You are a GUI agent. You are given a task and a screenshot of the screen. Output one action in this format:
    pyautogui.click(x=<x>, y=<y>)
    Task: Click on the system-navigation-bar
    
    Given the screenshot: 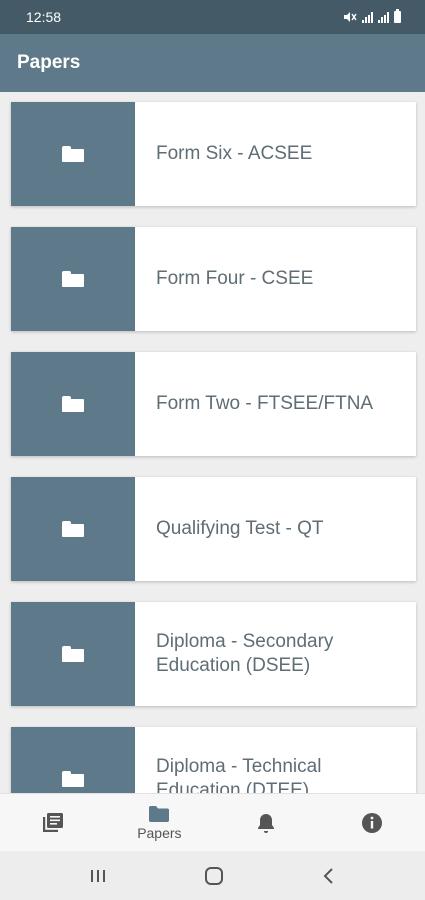 What is the action you would take?
    pyautogui.click(x=212, y=875)
    